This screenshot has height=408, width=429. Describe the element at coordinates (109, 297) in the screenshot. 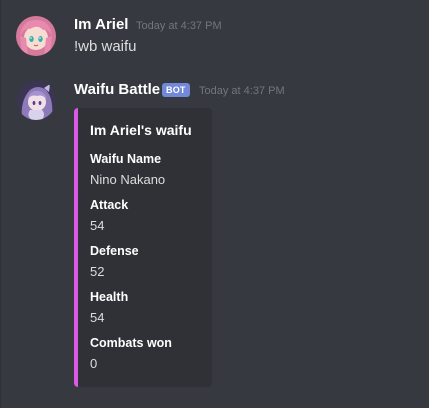

I see `field-name-health: Health` at that location.